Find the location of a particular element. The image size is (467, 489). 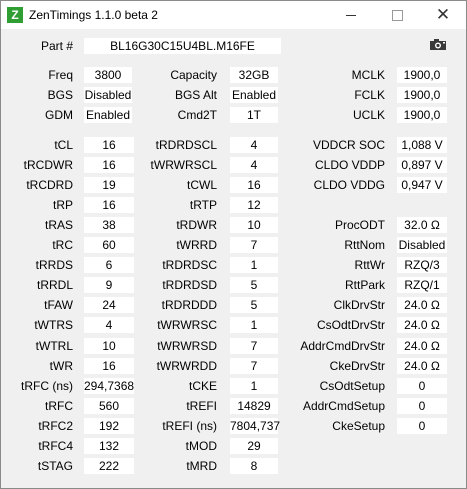

tmod-label: tMOD is located at coordinates (201, 446).